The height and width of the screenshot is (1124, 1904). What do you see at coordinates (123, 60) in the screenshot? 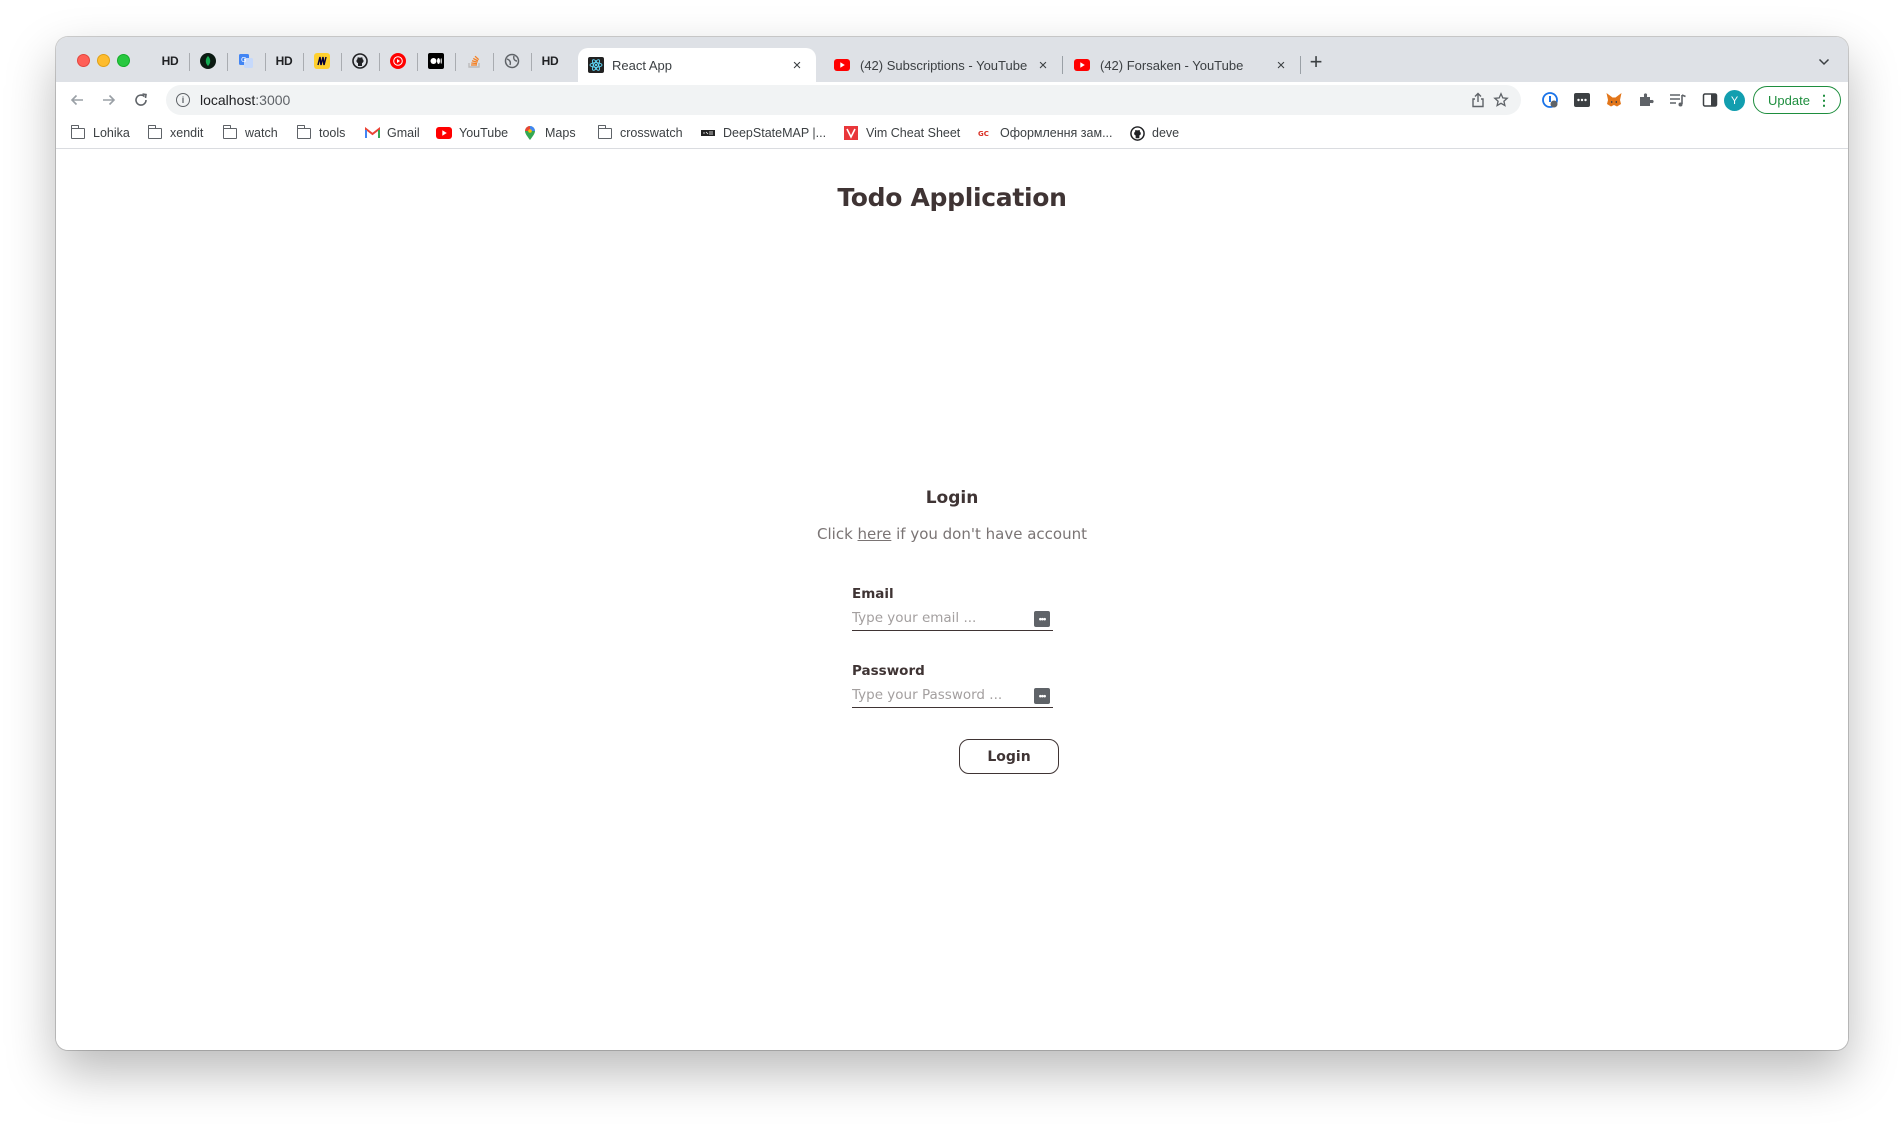
I see `maximize-window-button` at bounding box center [123, 60].